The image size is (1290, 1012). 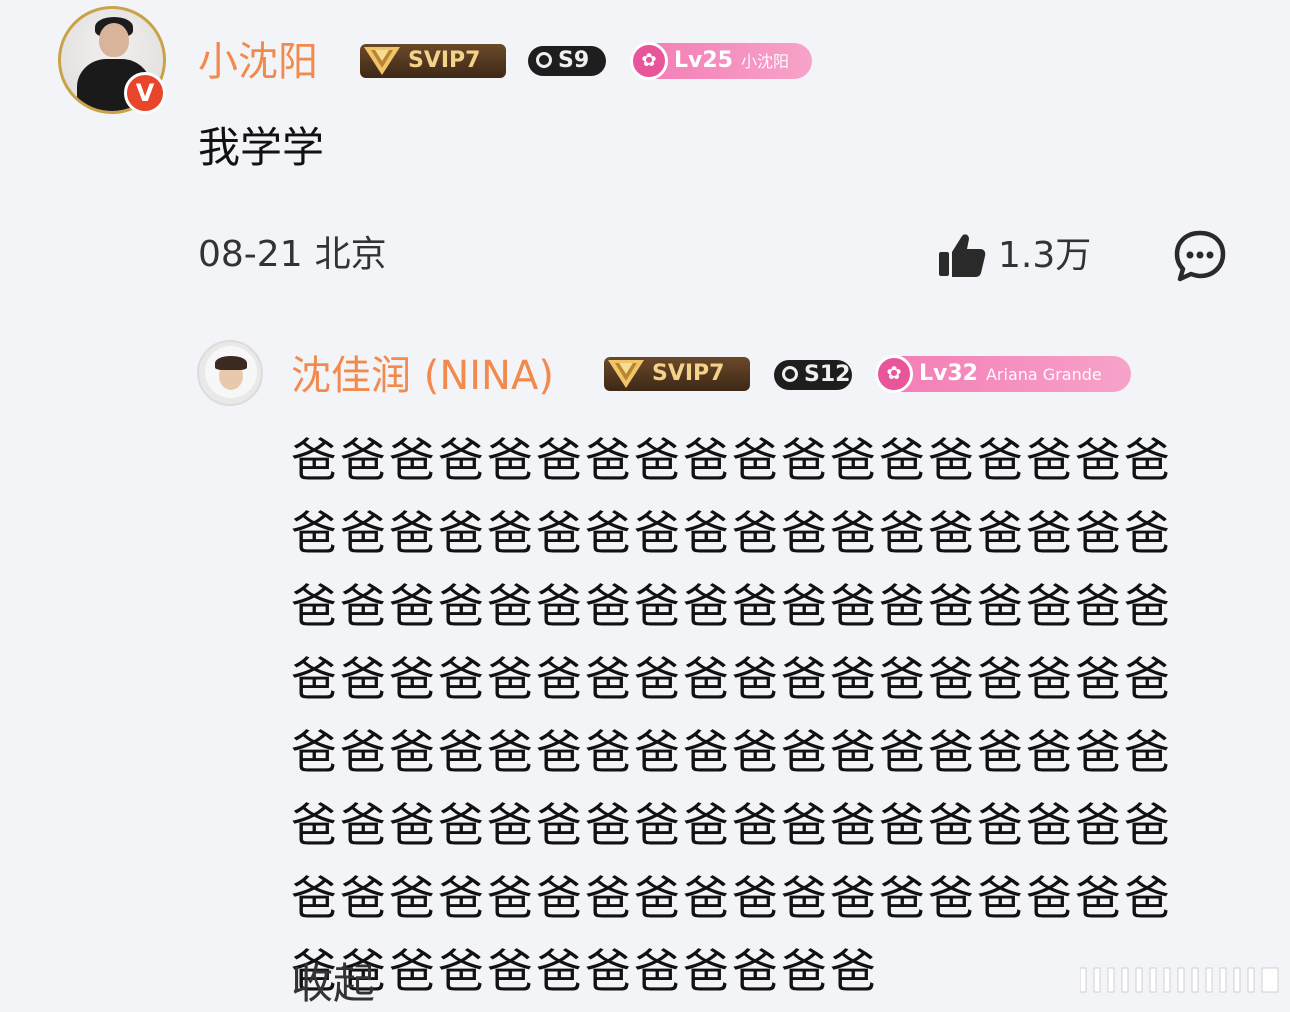 I want to click on season-badge: S9, so click(x=567, y=61).